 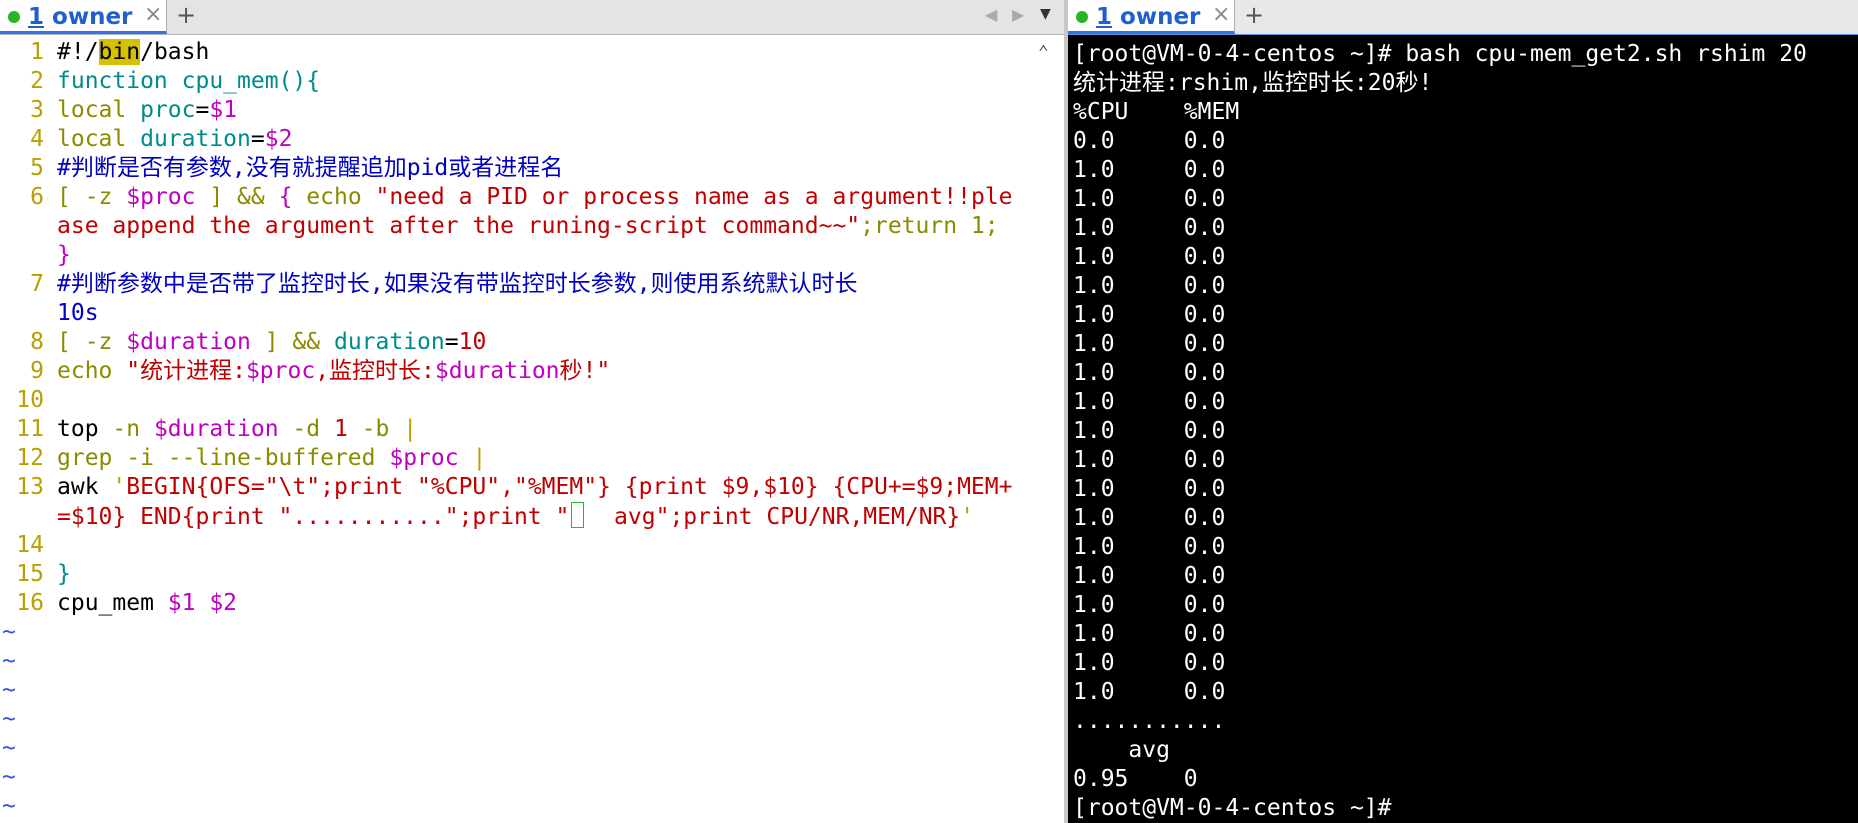 What do you see at coordinates (773, 517) in the screenshot?
I see `code-token: avg";print CPU/NR,MEM/NR}` at bounding box center [773, 517].